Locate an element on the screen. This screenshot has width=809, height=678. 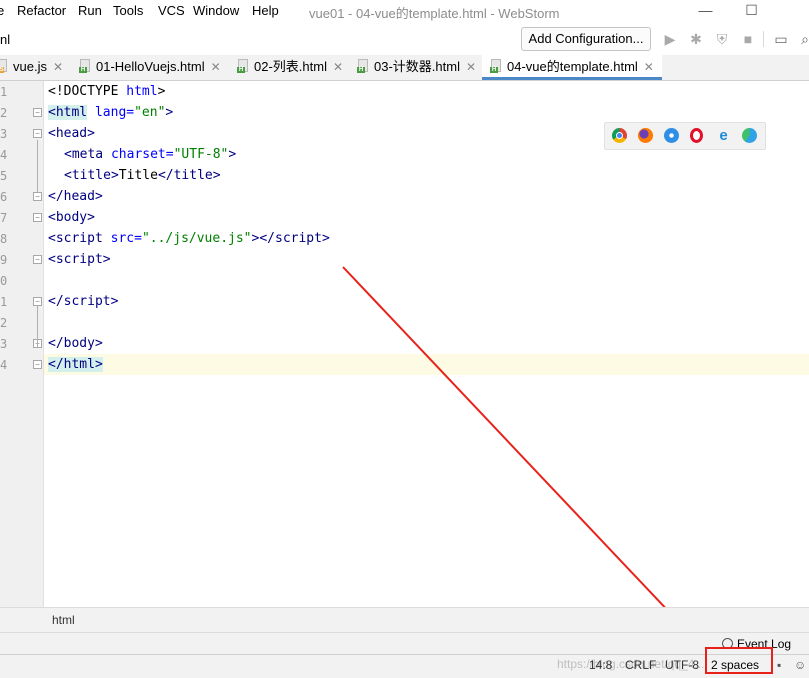
inspector-icon: ☺ is located at coordinates (800, 665).